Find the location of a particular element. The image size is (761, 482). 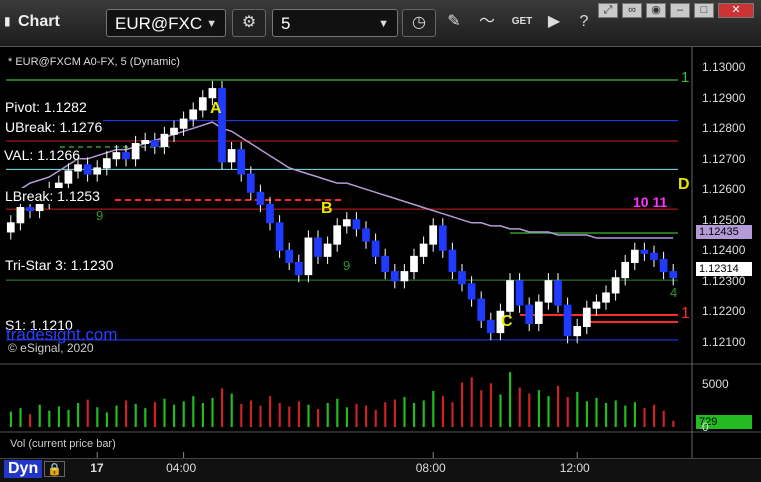

pencil-icon: ✎ is located at coordinates (454, 21).